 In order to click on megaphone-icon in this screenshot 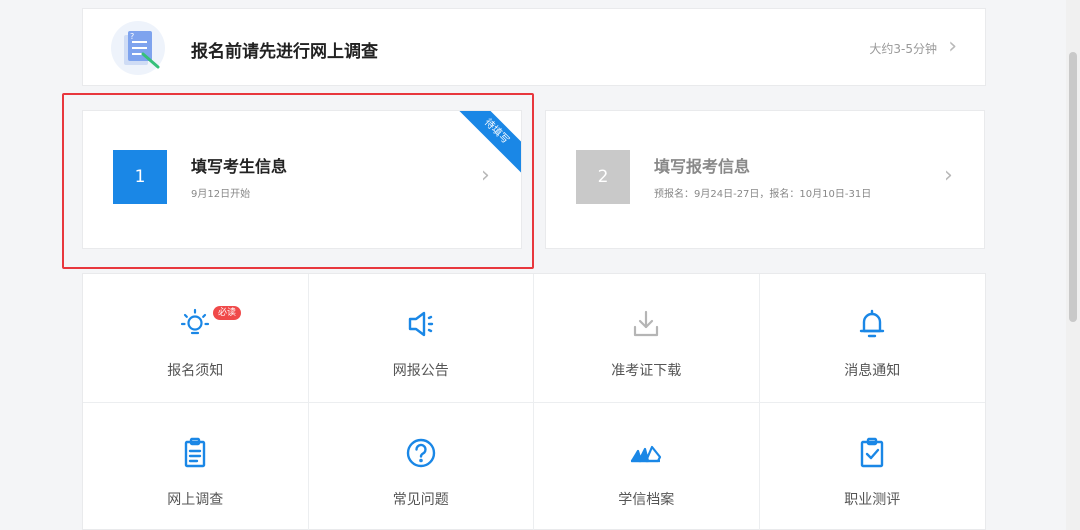, I will do `click(421, 324)`.